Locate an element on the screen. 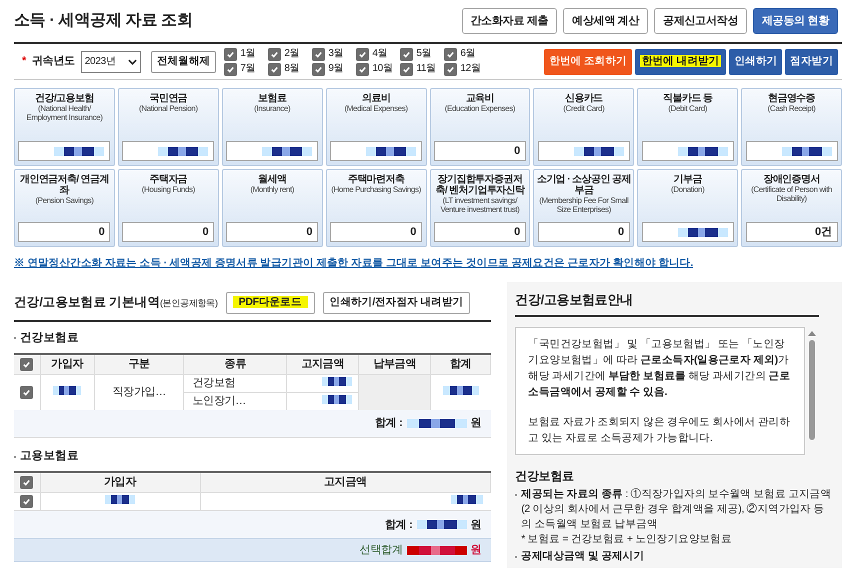  category-card: 월세액 (Monthly rent) 0 is located at coordinates (272, 208).